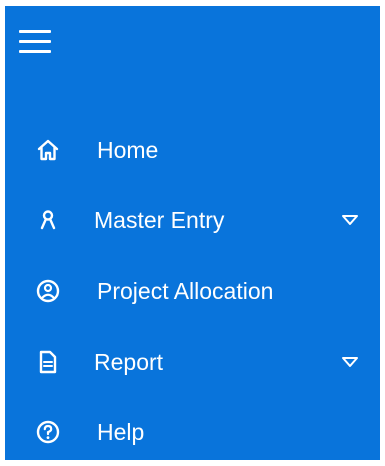  I want to click on menu-item-project-allocation: Project Allocation, so click(192, 291).